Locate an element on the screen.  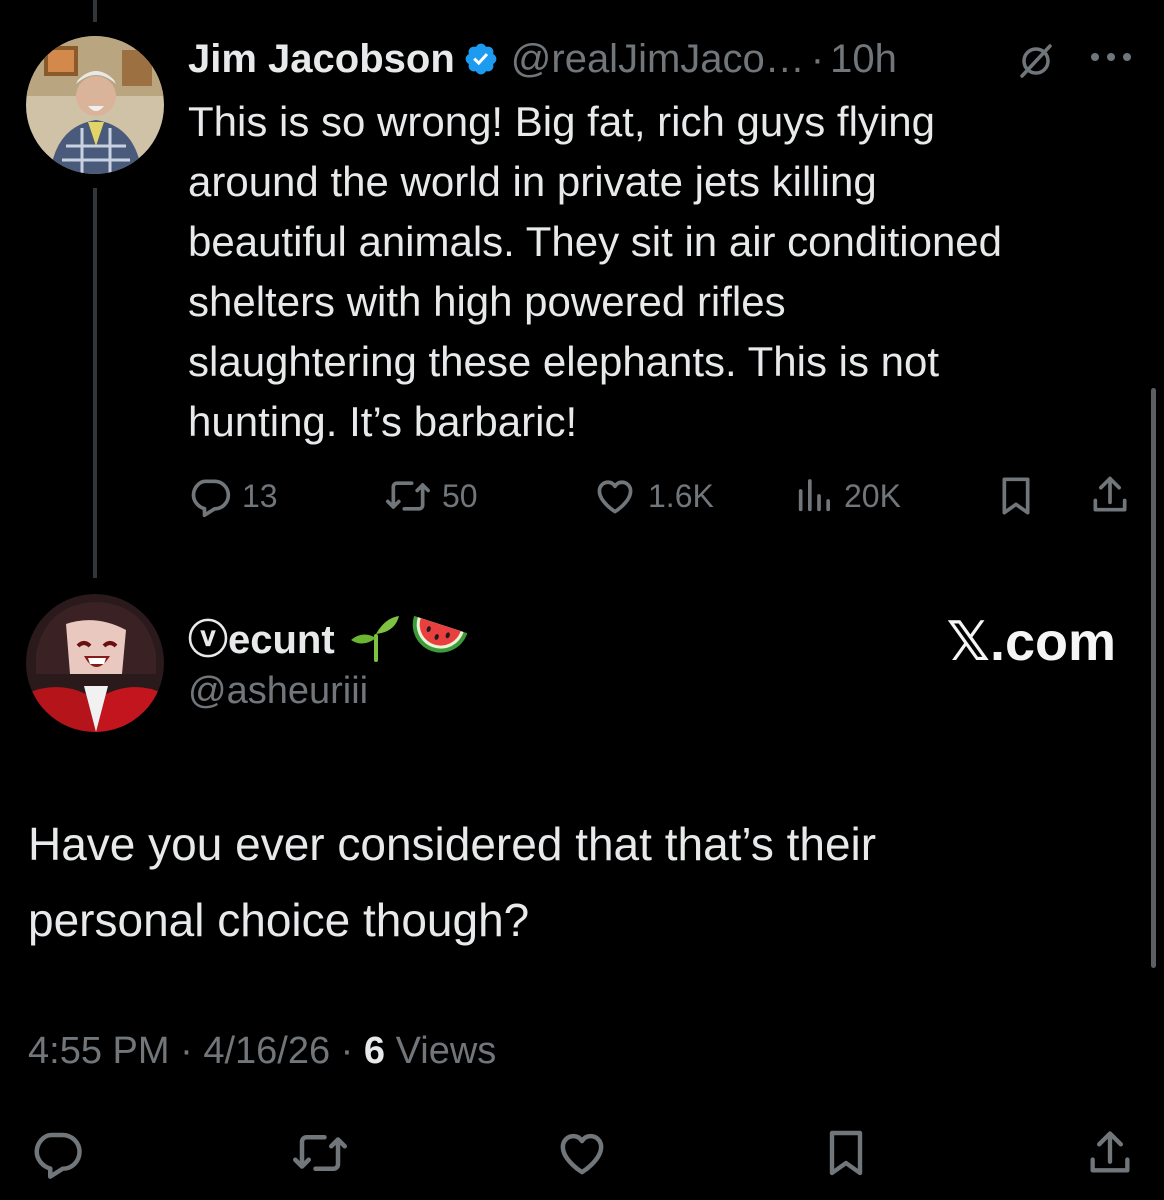
reply-meta: 4:55 PM · 4/16/26 · 6 Views is located at coordinates (262, 1051).